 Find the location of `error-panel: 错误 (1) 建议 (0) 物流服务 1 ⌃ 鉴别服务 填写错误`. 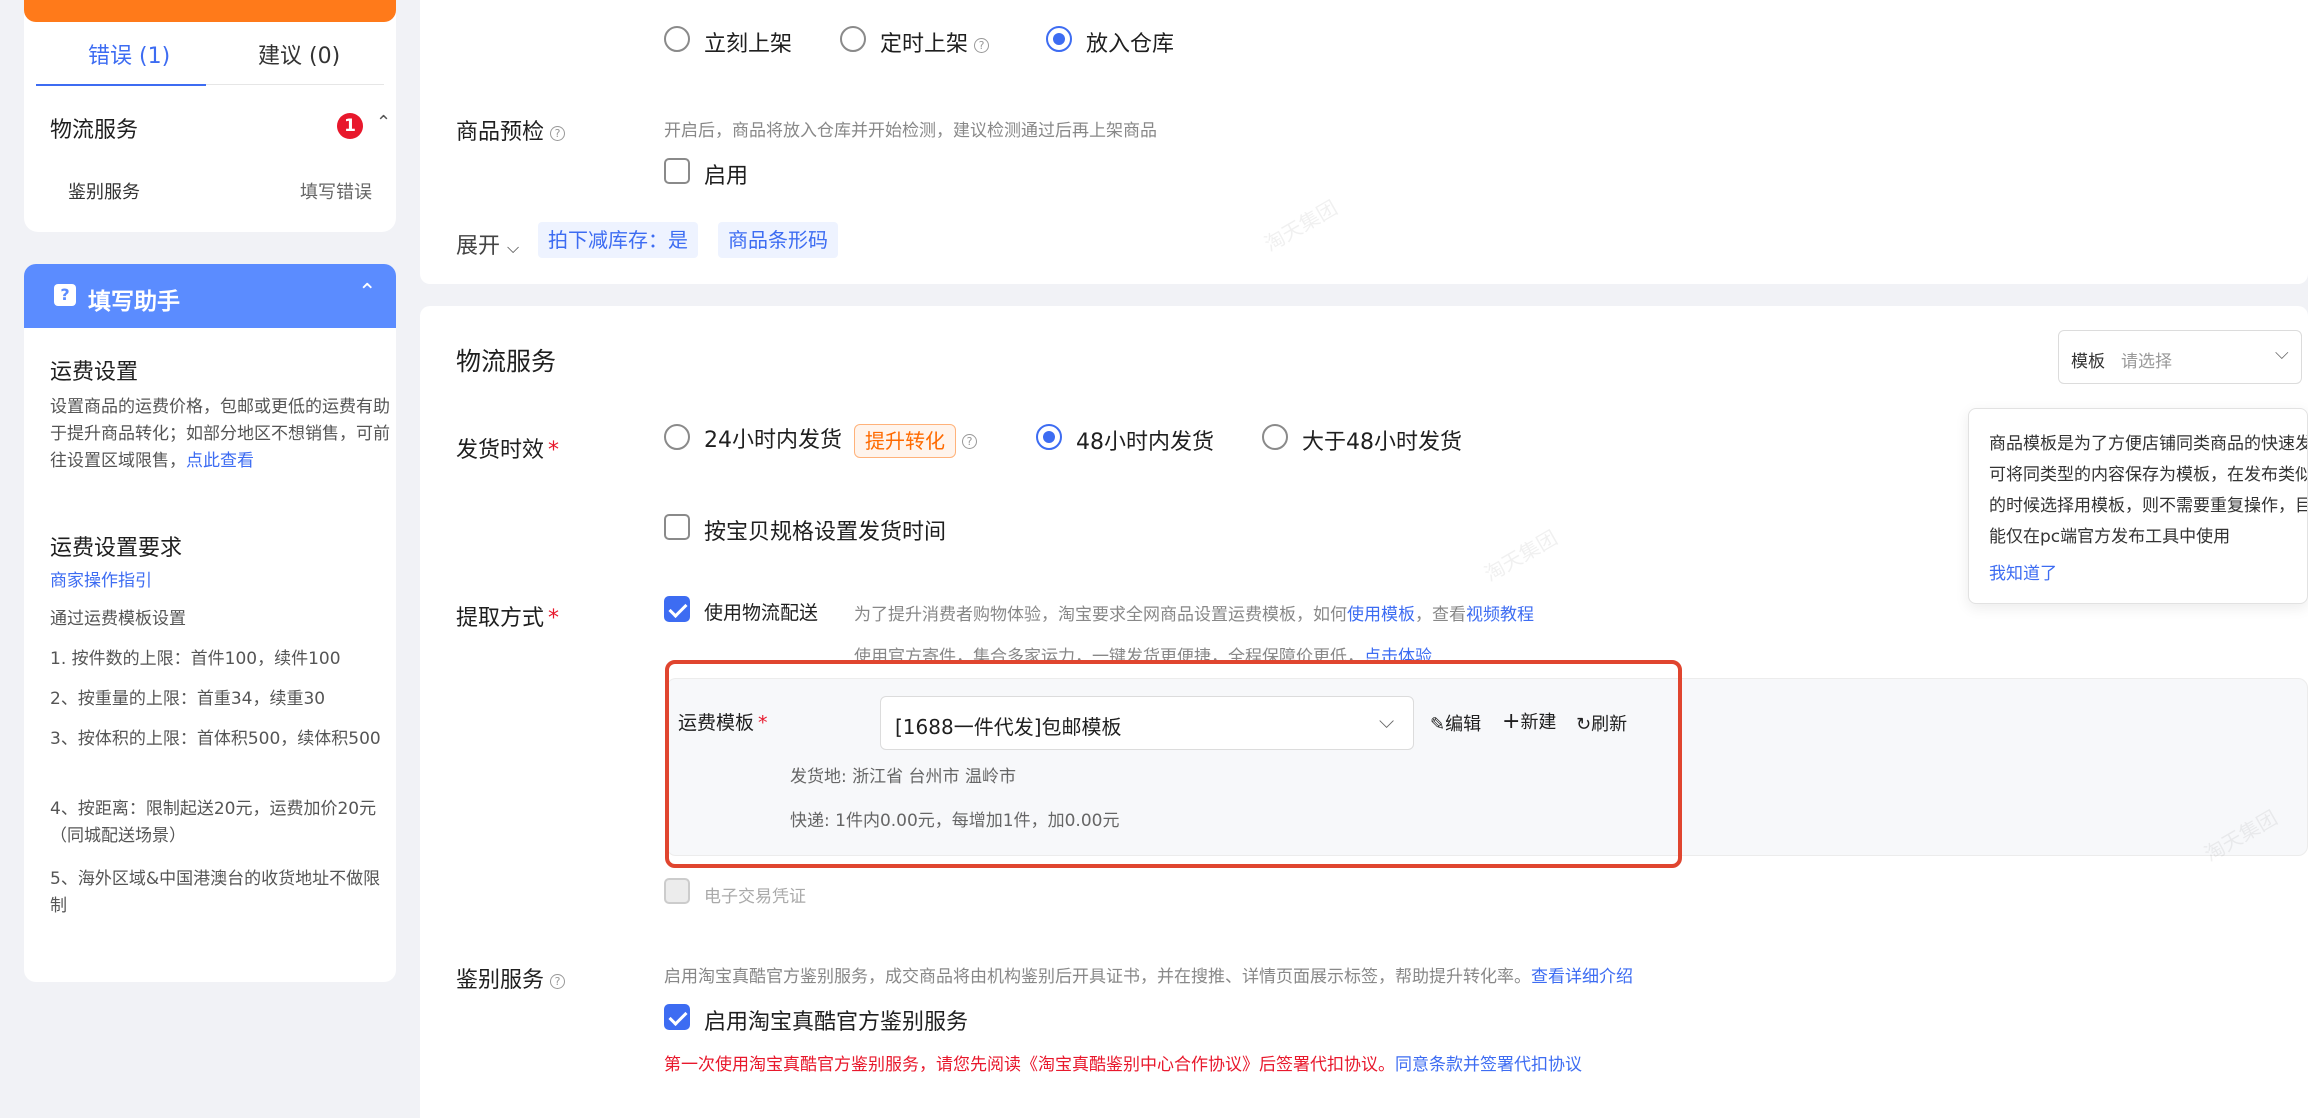

error-panel: 错误 (1) 建议 (0) 物流服务 1 ⌃ 鉴别服务 填写错误 is located at coordinates (210, 116).